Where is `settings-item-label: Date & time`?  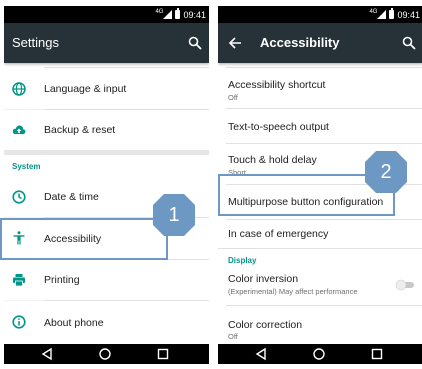
settings-item-label: Date & time is located at coordinates (71, 197).